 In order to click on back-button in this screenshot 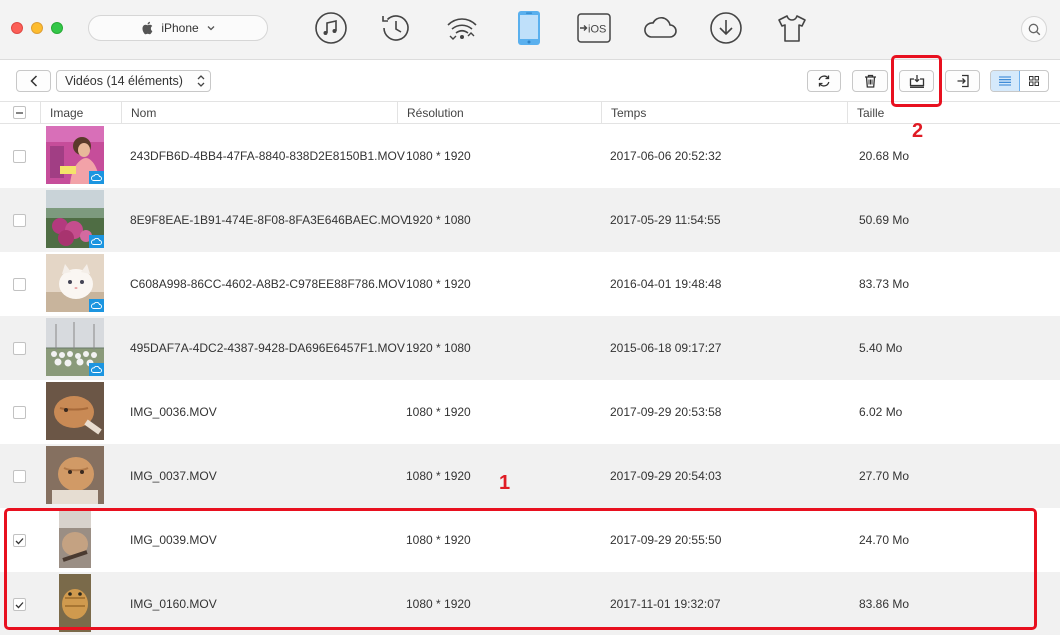, I will do `click(33, 81)`.